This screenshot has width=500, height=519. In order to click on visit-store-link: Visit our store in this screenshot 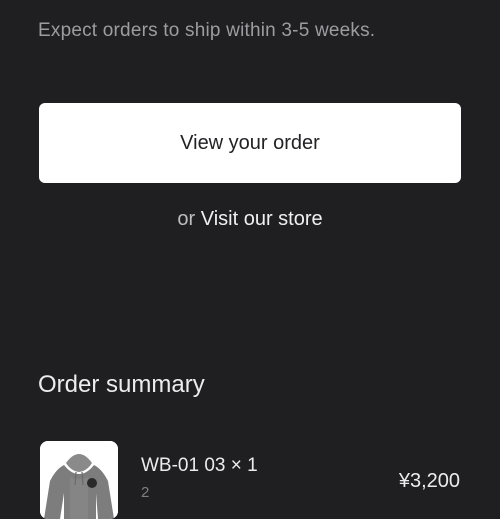, I will do `click(262, 219)`.